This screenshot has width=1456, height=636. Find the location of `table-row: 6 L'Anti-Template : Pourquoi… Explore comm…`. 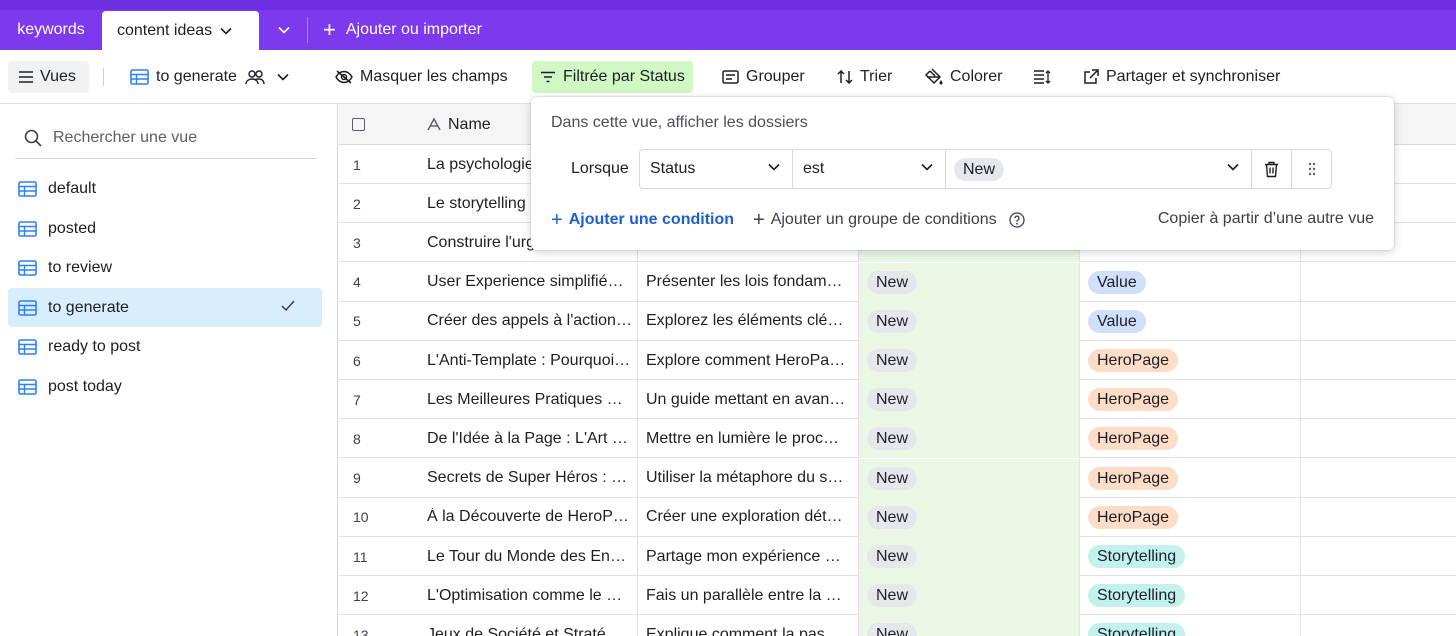

table-row: 6 L'Anti-Template : Pourquoi… Explore comm… is located at coordinates (897, 360).